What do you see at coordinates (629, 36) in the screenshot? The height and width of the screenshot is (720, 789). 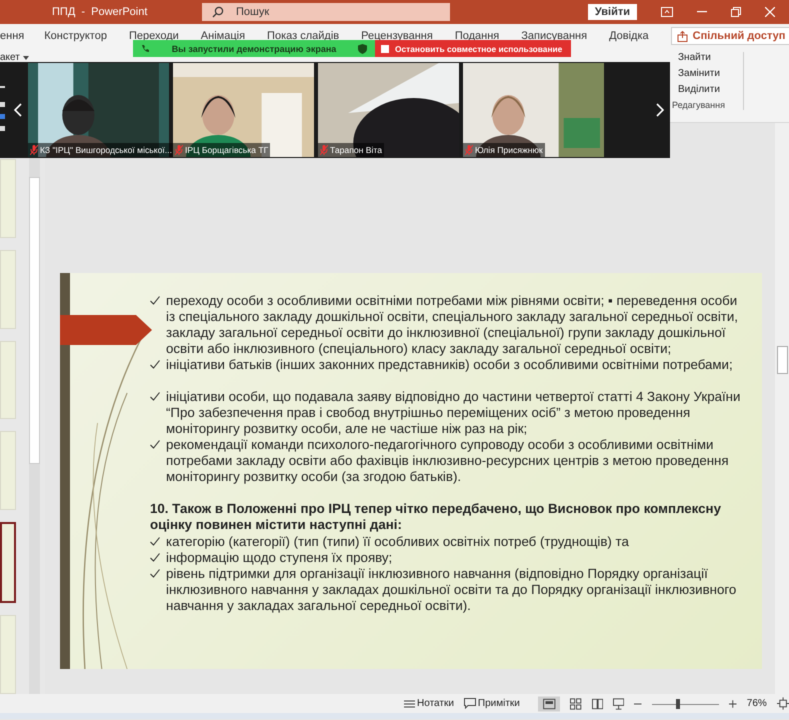 I see `ribbon-tab: Довідка` at bounding box center [629, 36].